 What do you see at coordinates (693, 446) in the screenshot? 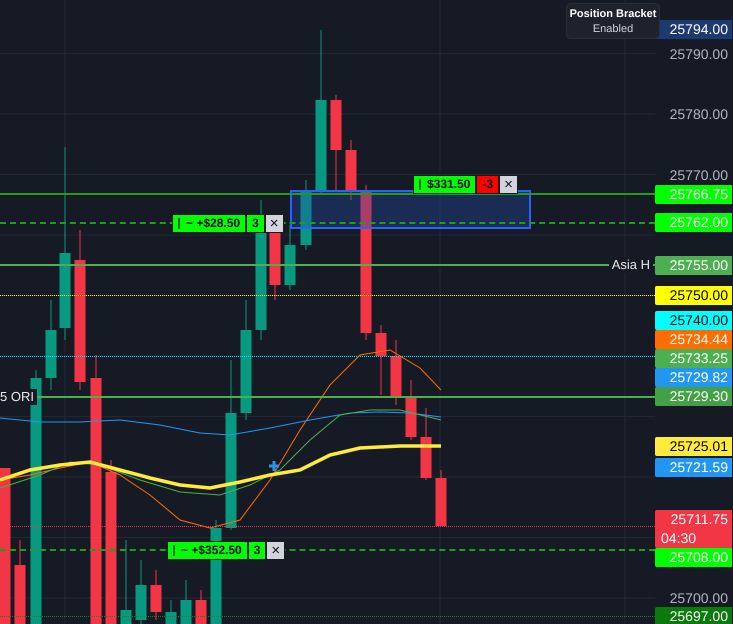
I see `price-tag: 25725.01` at bounding box center [693, 446].